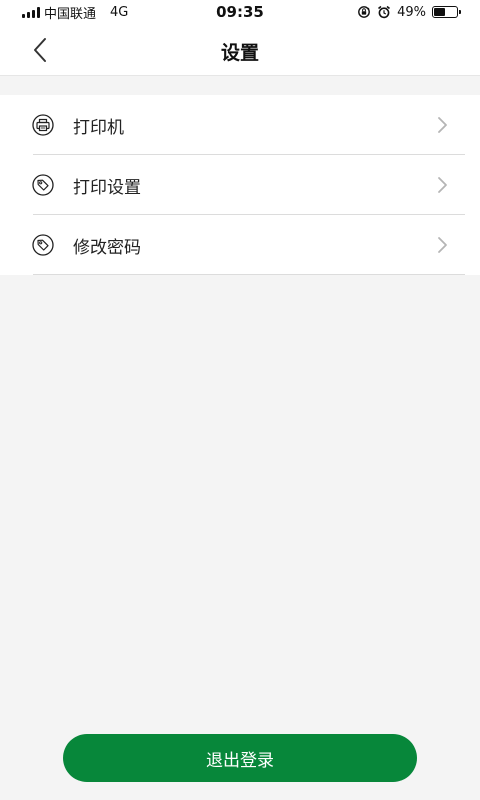  I want to click on battery-percent: 49%, so click(411, 12).